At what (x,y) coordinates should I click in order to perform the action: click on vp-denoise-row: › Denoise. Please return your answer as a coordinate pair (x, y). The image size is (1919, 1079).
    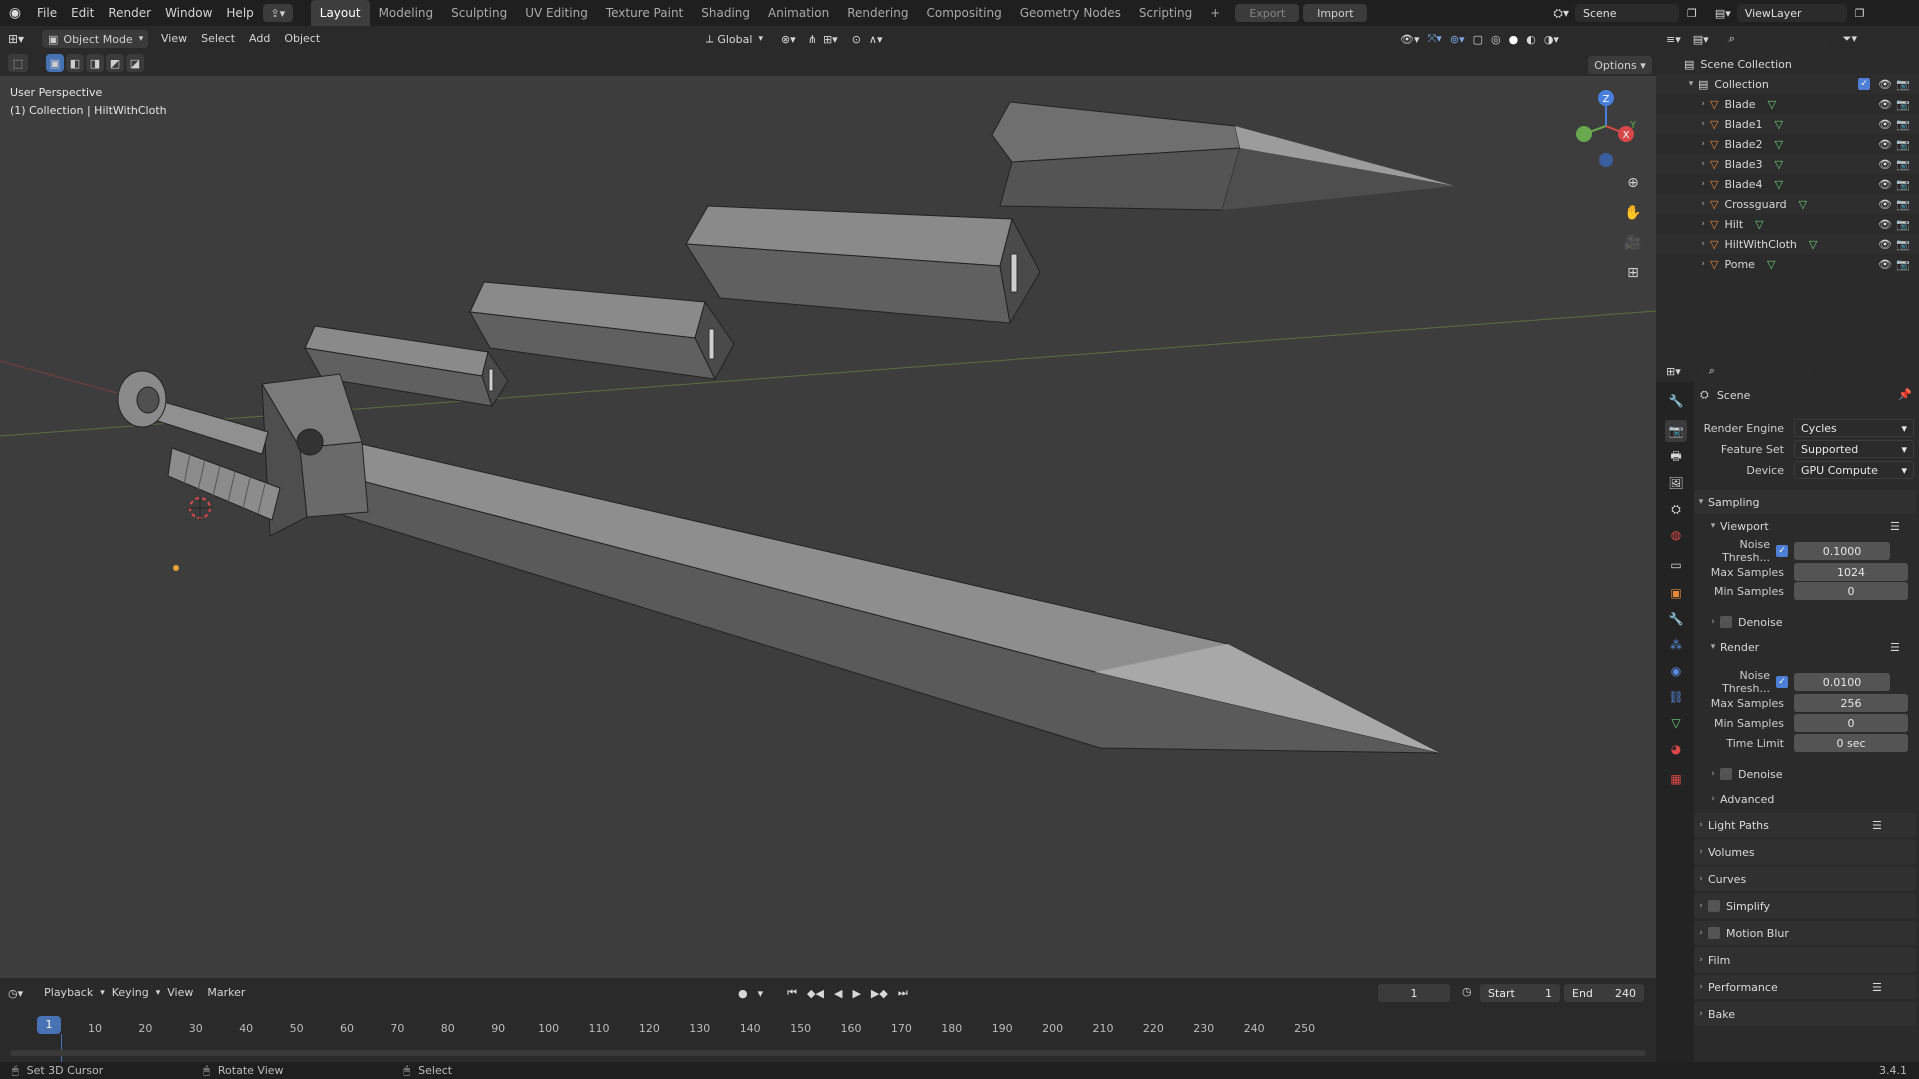
    Looking at the image, I should click on (1806, 622).